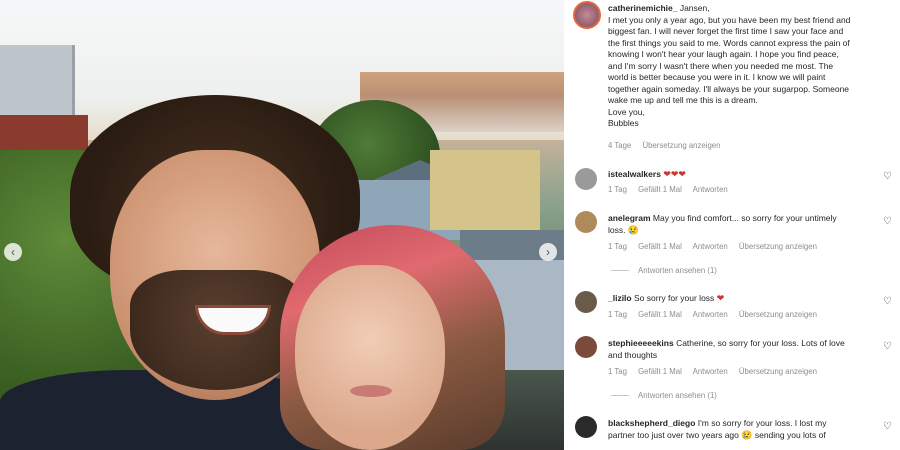 The image size is (900, 450). I want to click on comment-text: _lizilo So sorry for your loss ❤, so click(666, 298).